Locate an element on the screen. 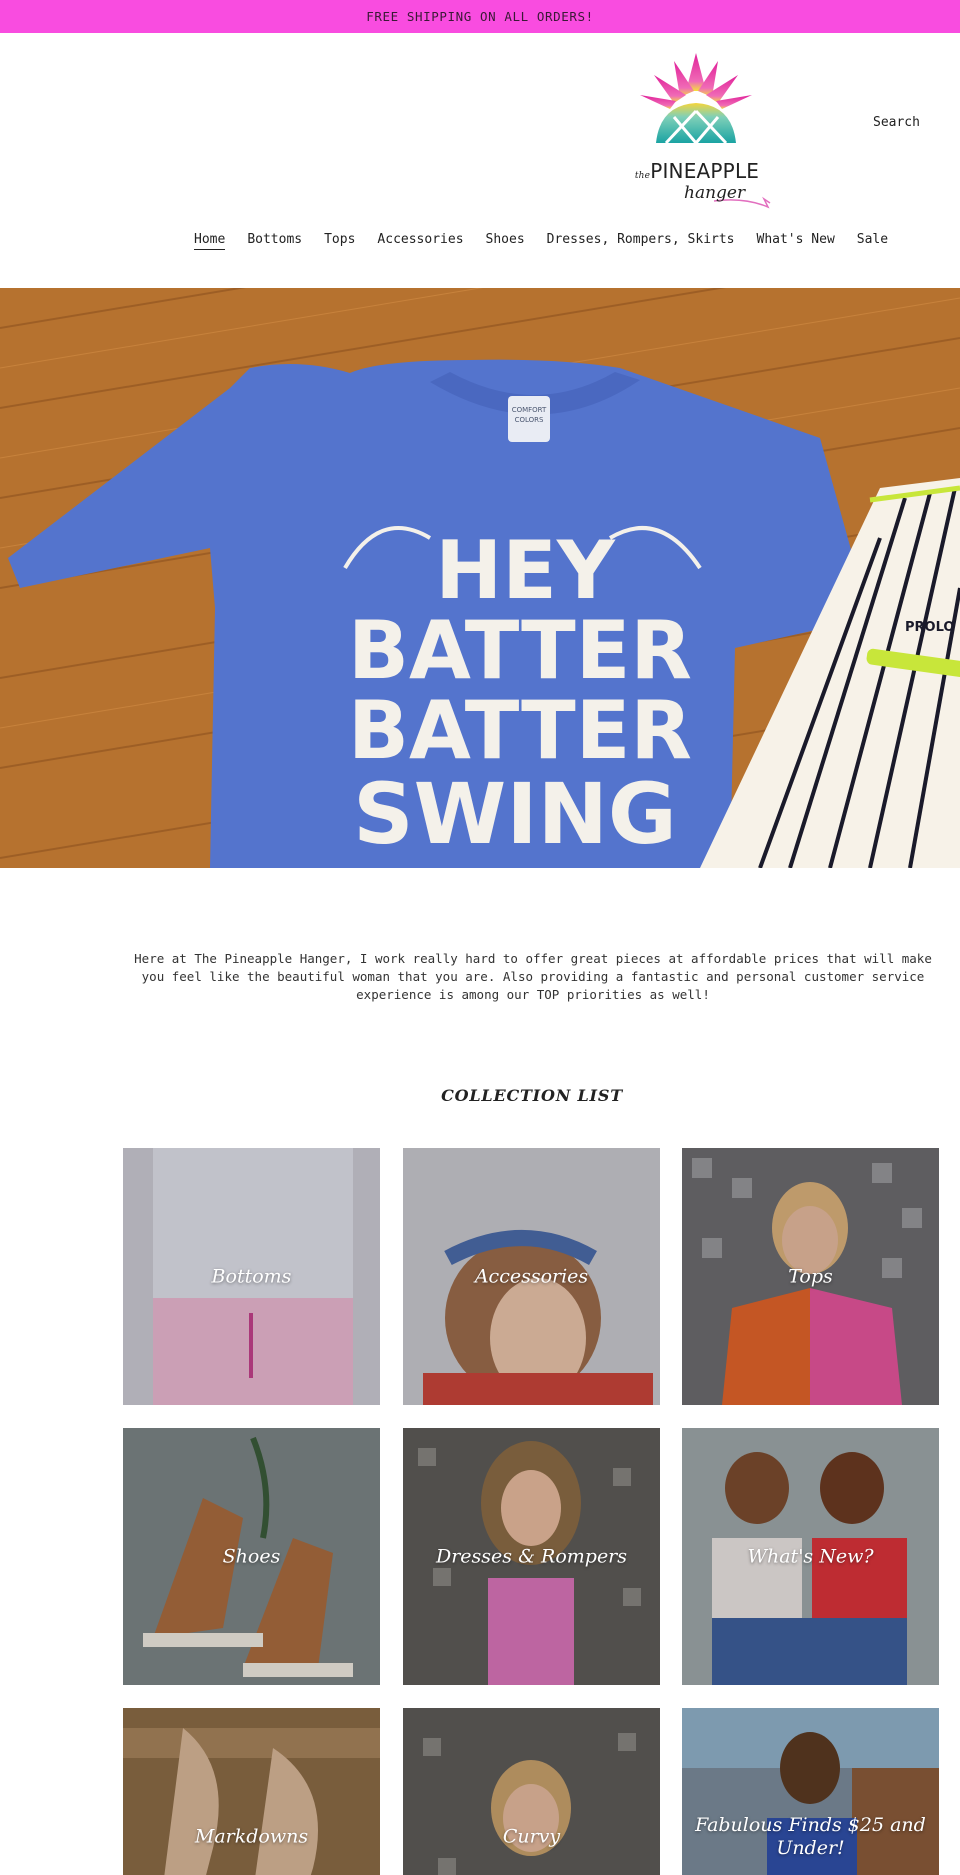 The image size is (960, 1875). store-logo: thePINEAPPLE hanger is located at coordinates (697, 131).